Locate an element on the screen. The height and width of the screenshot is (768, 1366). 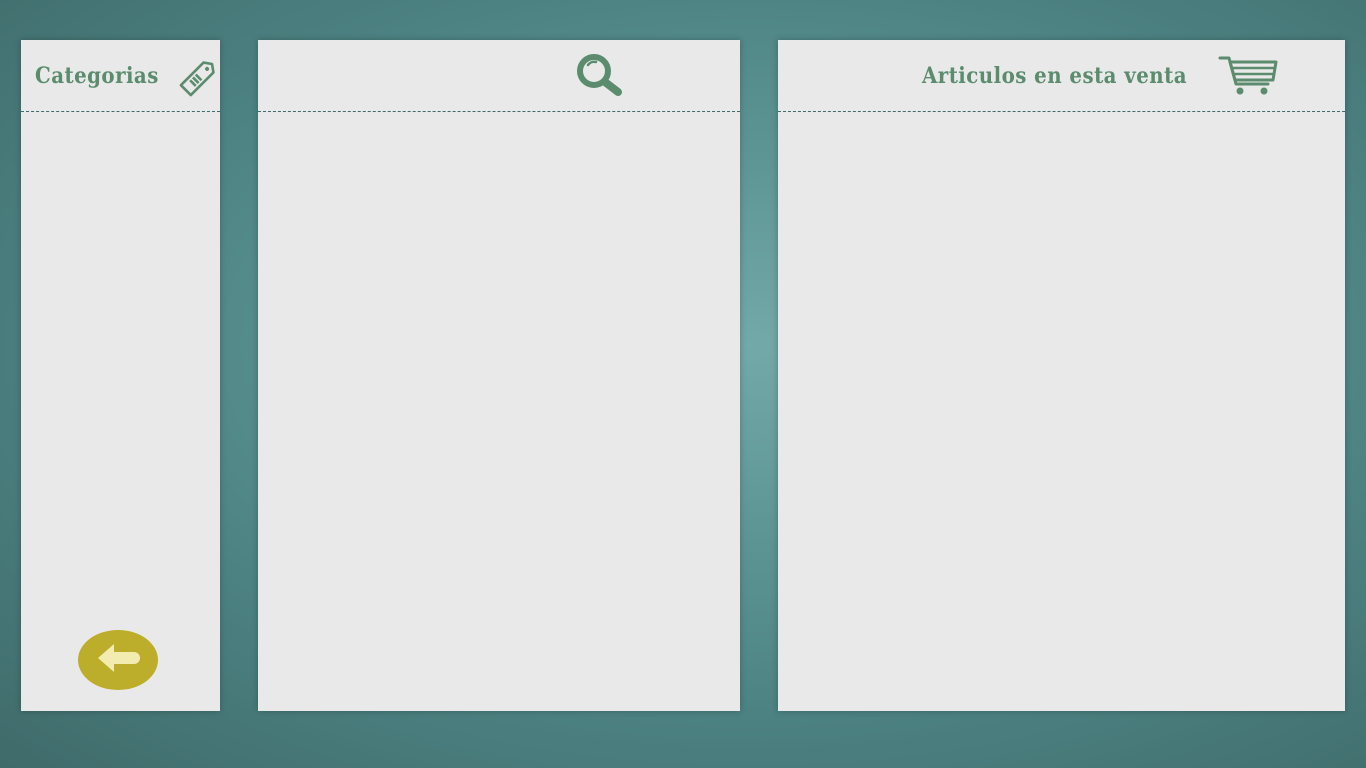
categories-panel: Categorias is located at coordinates (120, 375).